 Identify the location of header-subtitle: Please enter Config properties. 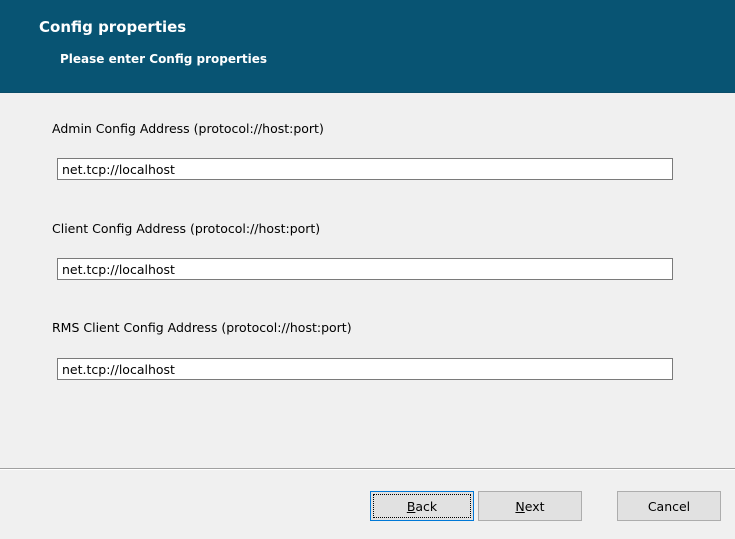
(164, 59).